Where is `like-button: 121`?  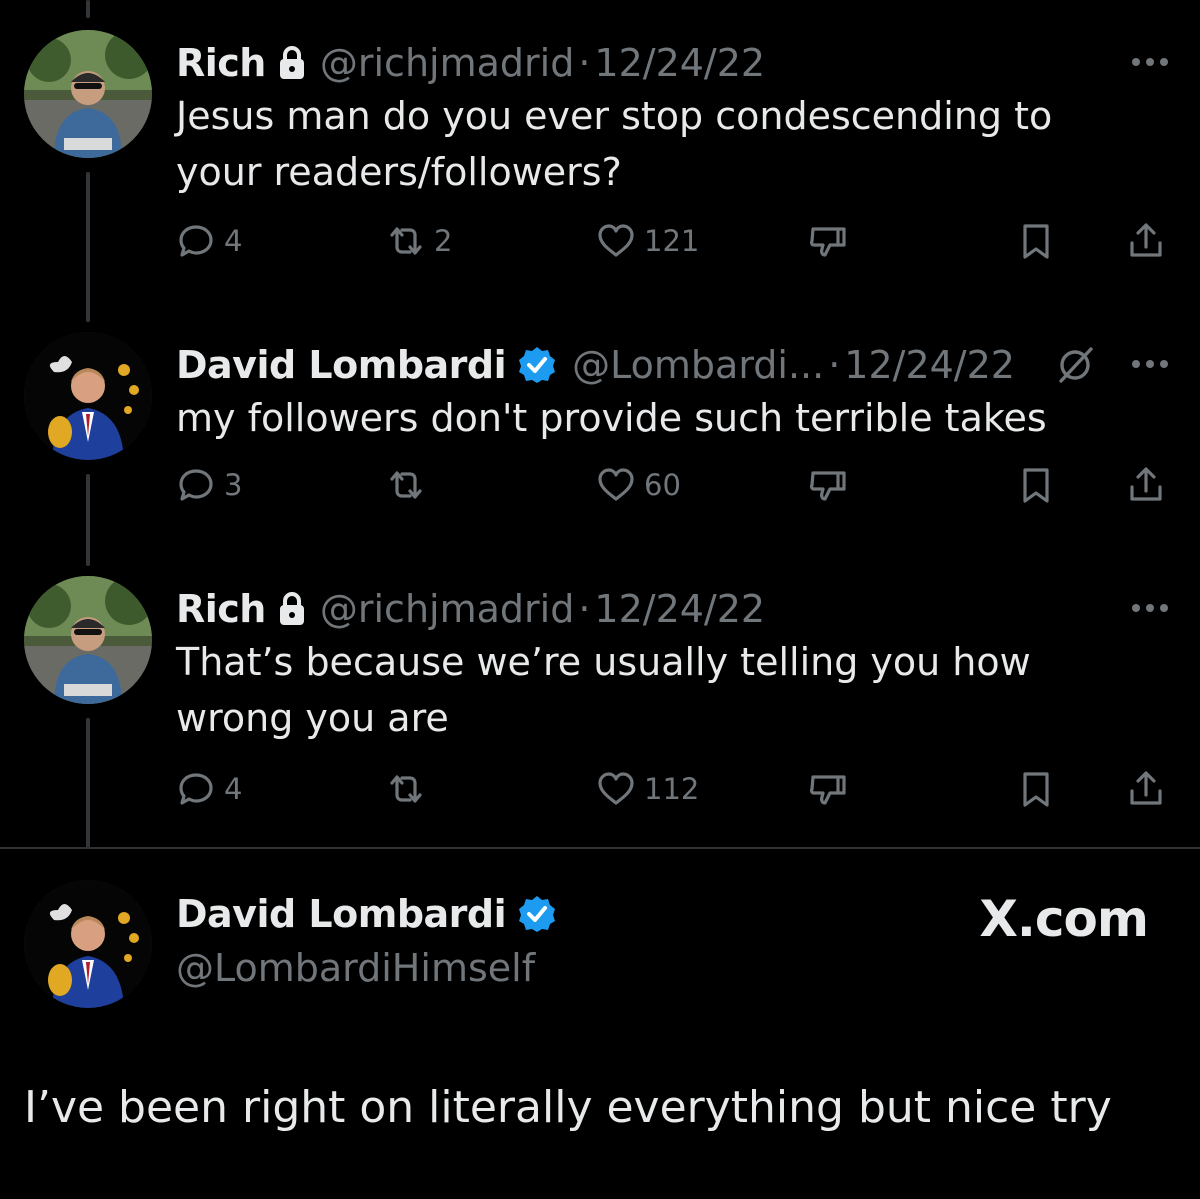 like-button: 121 is located at coordinates (647, 241).